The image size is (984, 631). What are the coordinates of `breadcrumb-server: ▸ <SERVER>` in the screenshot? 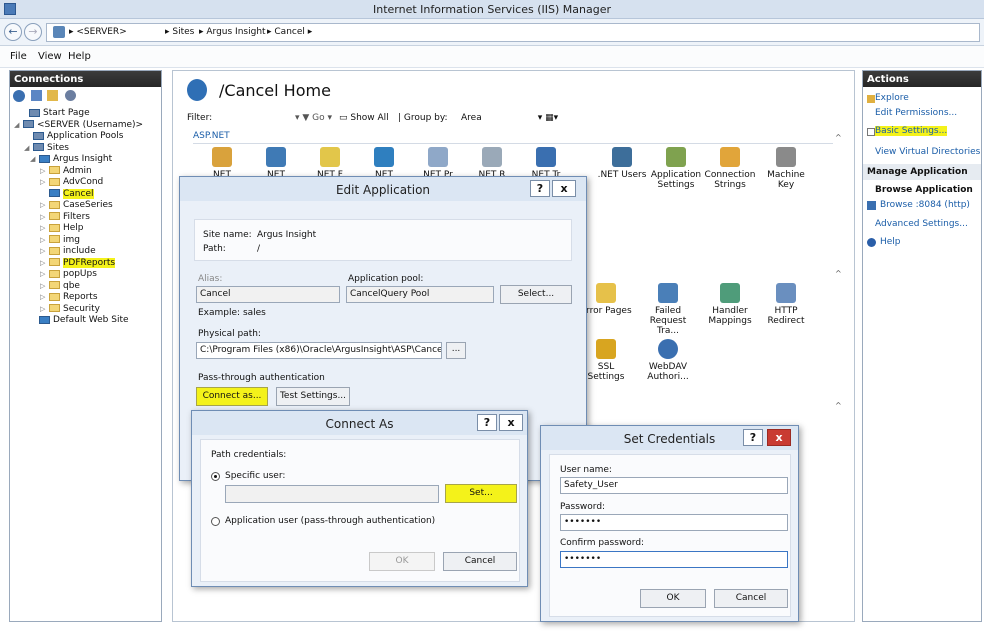 It's located at (98, 32).